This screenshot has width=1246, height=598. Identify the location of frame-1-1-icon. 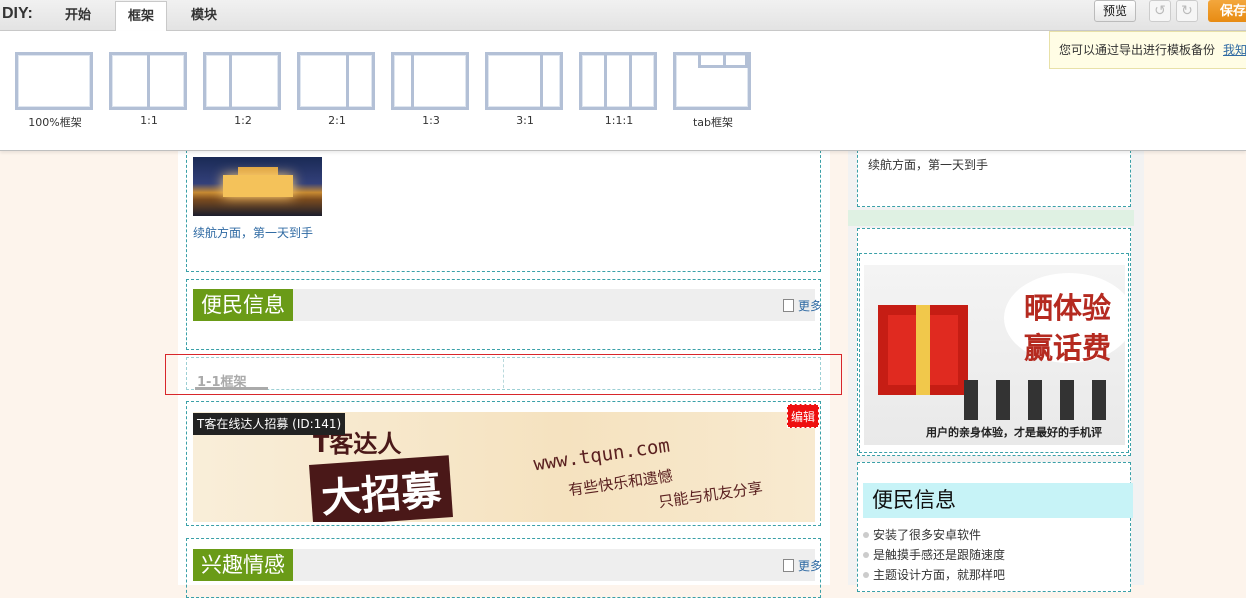
(148, 81).